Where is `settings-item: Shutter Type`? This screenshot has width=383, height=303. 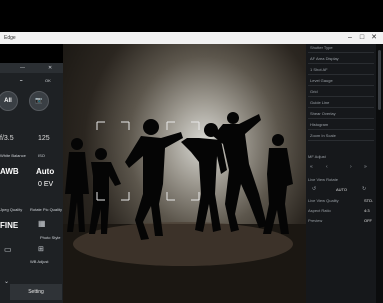 settings-item: Shutter Type is located at coordinates (341, 48).